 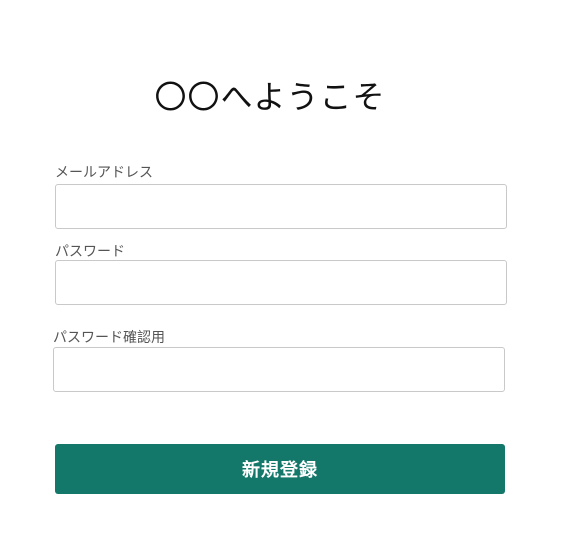 I want to click on page-title: 〇〇へようこそ, so click(x=270, y=97).